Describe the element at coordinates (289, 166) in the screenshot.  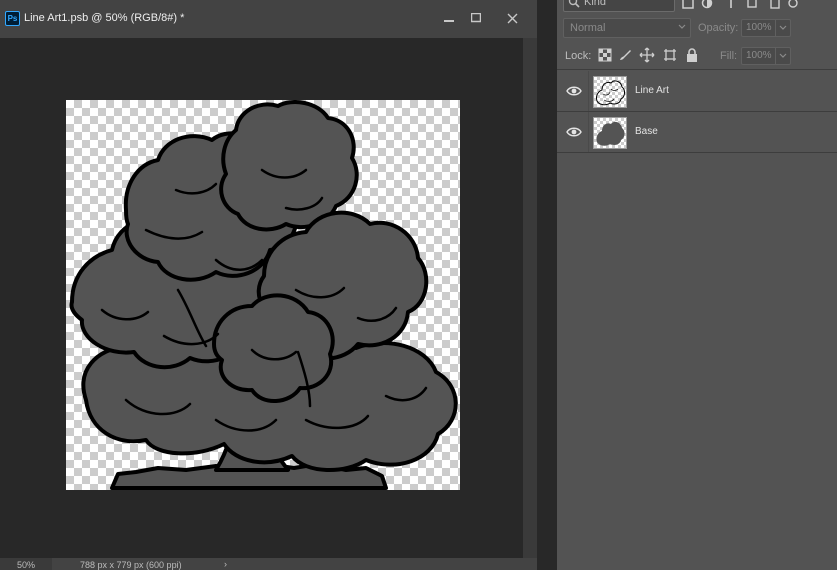
I see `foliage-top-mid` at that location.